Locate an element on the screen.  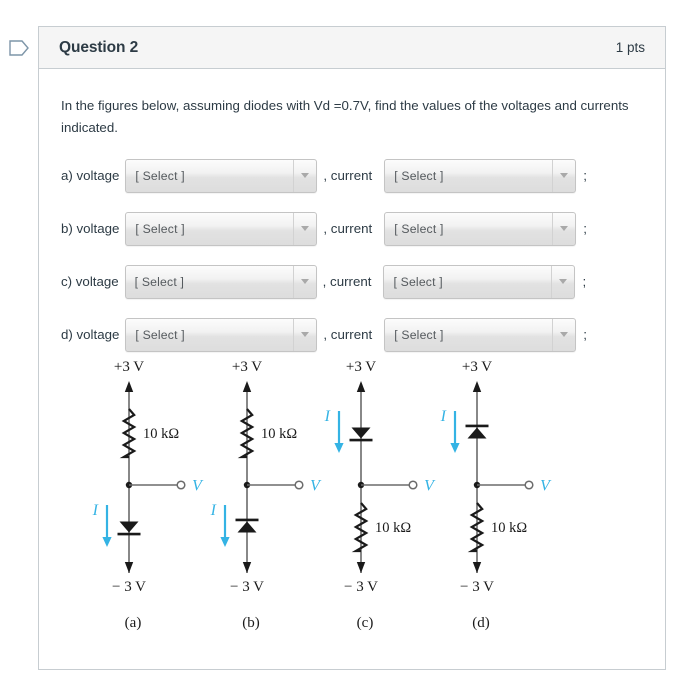
question-header: Question 2 1 pts is located at coordinates (352, 48).